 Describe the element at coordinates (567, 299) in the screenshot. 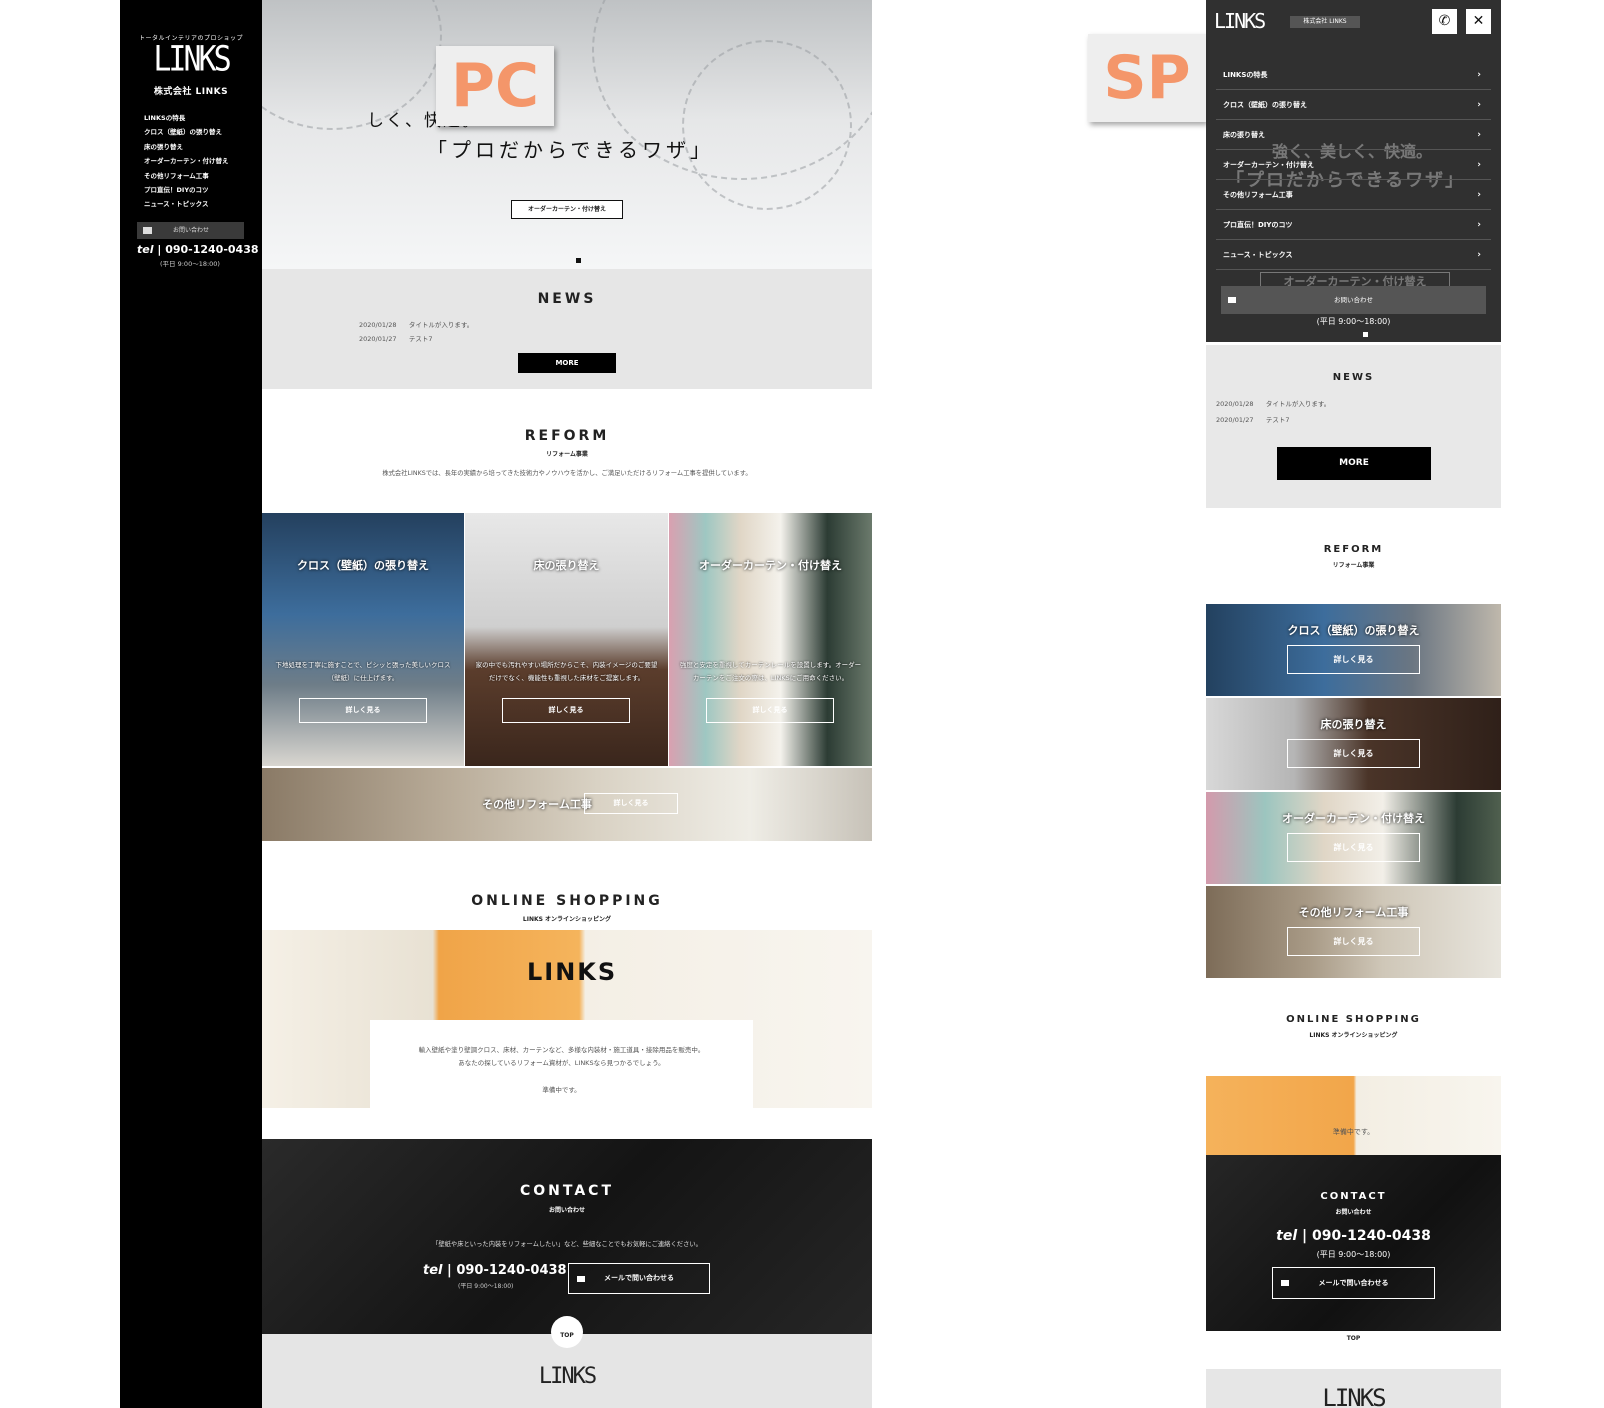

I see `news-heading: NEWS` at that location.